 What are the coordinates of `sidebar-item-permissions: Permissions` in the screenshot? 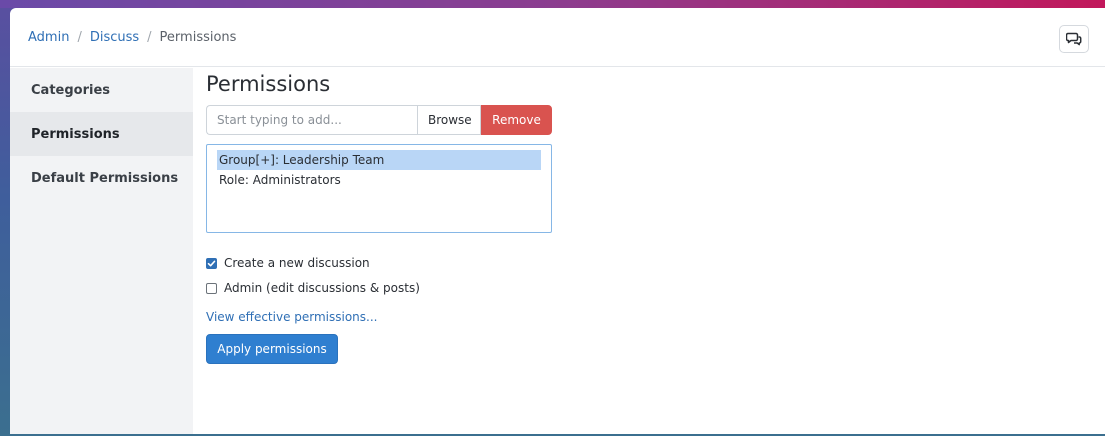 It's located at (101, 134).